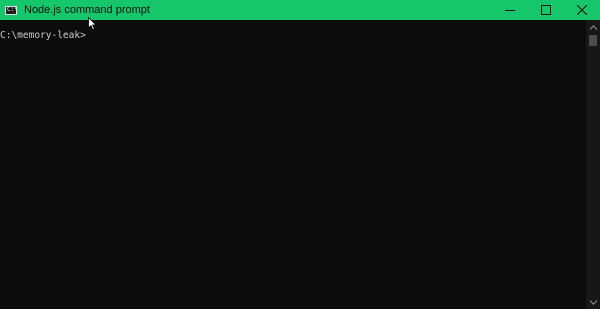 This screenshot has width=600, height=309. I want to click on window-controls, so click(546, 10).